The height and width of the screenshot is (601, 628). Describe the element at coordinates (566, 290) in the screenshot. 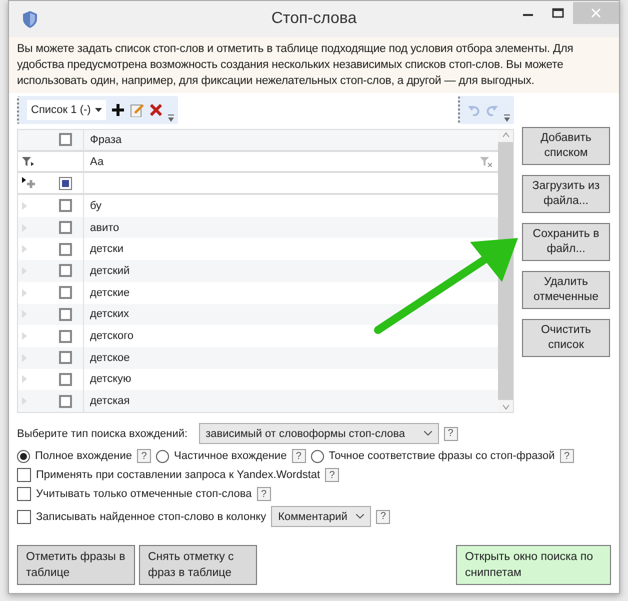

I see `side-button: Удалить отмеченные` at that location.